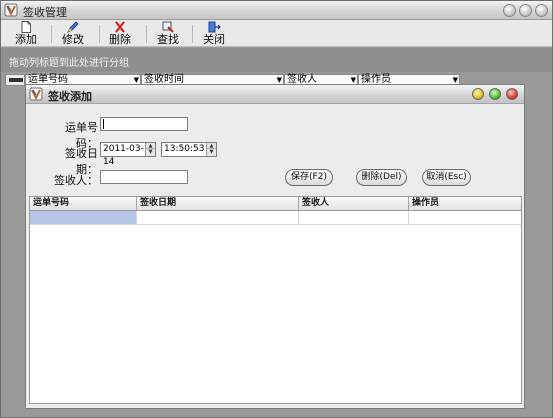  Describe the element at coordinates (275, 94) in the screenshot. I see `dialog-titlebar: 签收添加` at that location.